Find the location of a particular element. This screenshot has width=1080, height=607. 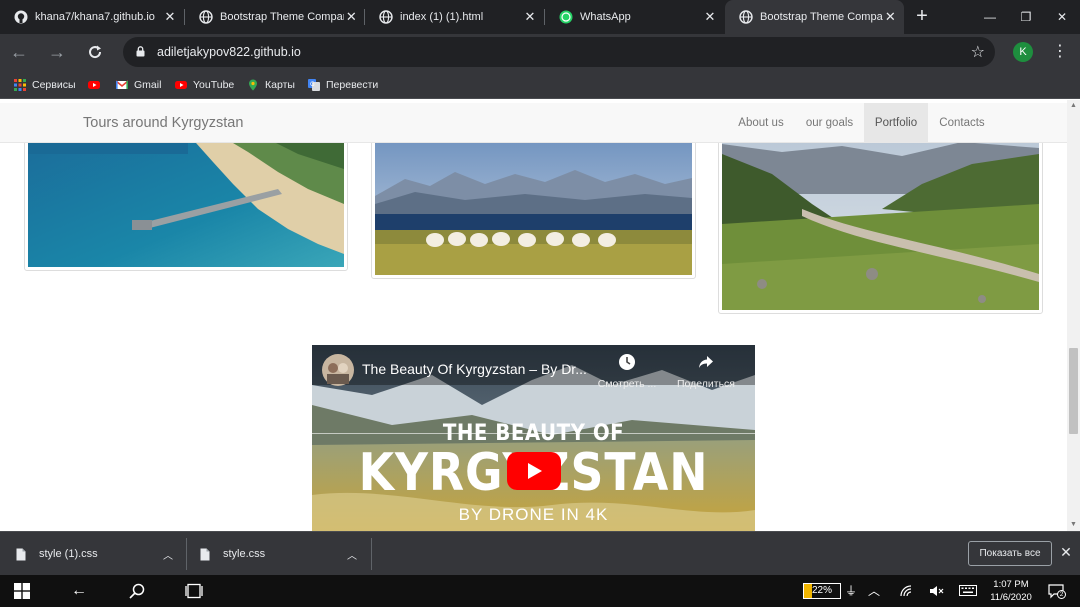

youtube-play-button is located at coordinates (534, 471).